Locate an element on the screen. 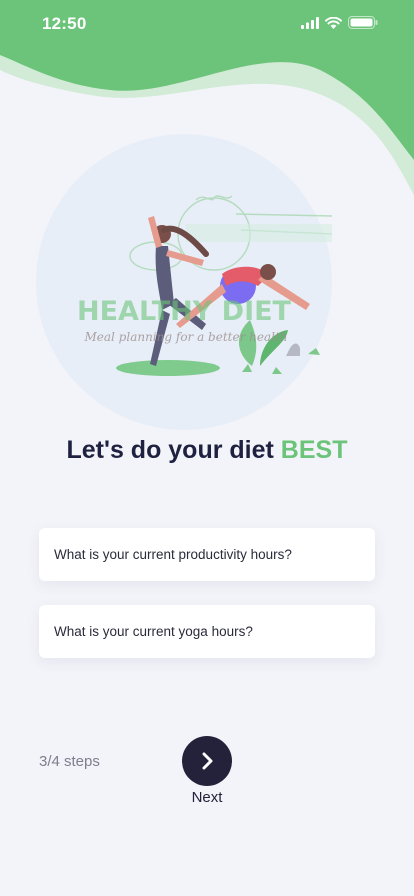  question-label-yoga: What is your current yoga hours? is located at coordinates (153, 631).